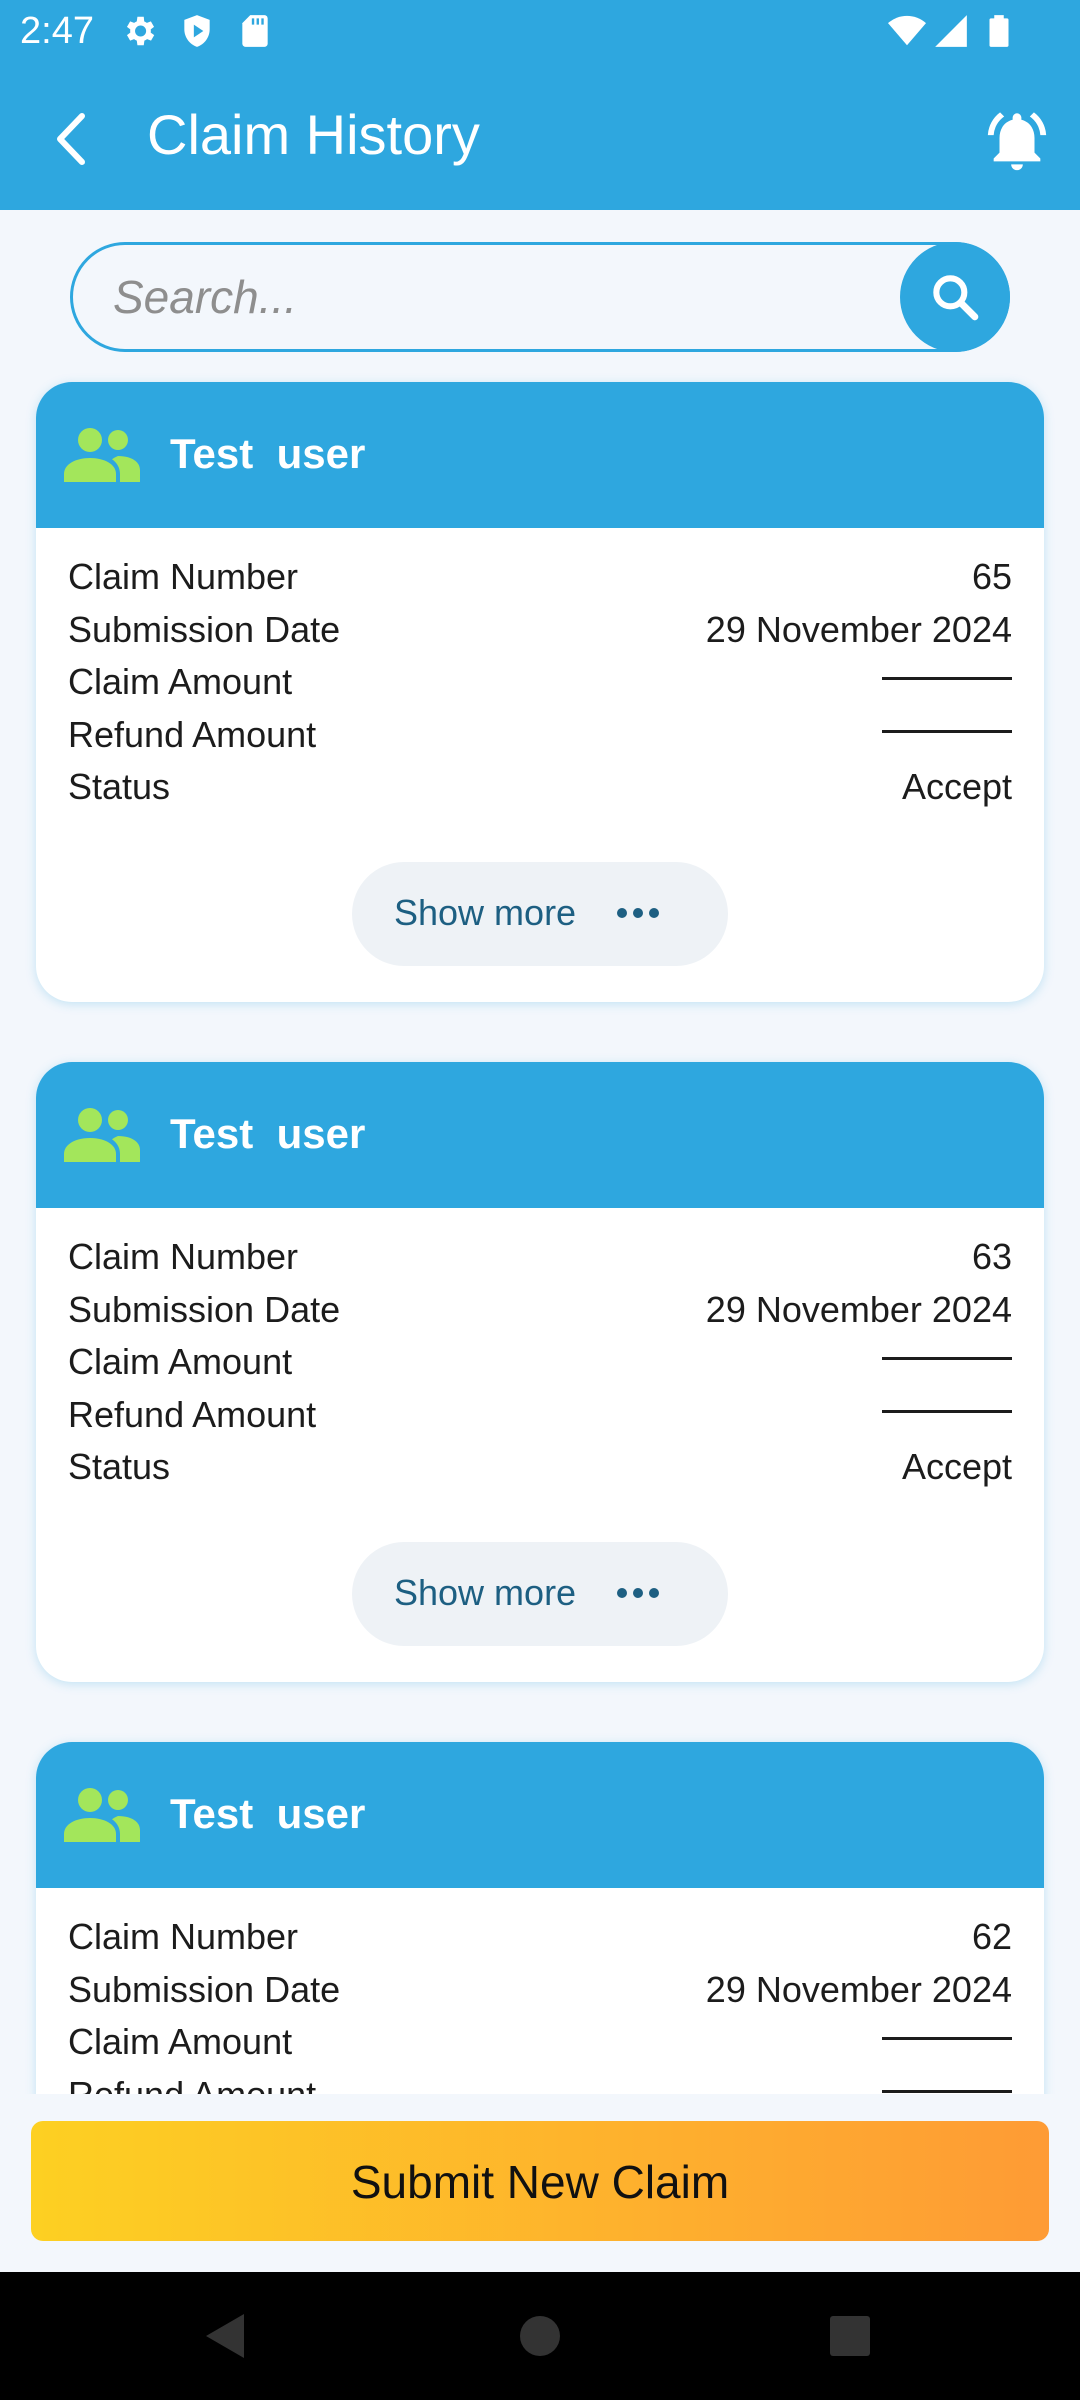  I want to click on status-time: 2:47, so click(57, 31).